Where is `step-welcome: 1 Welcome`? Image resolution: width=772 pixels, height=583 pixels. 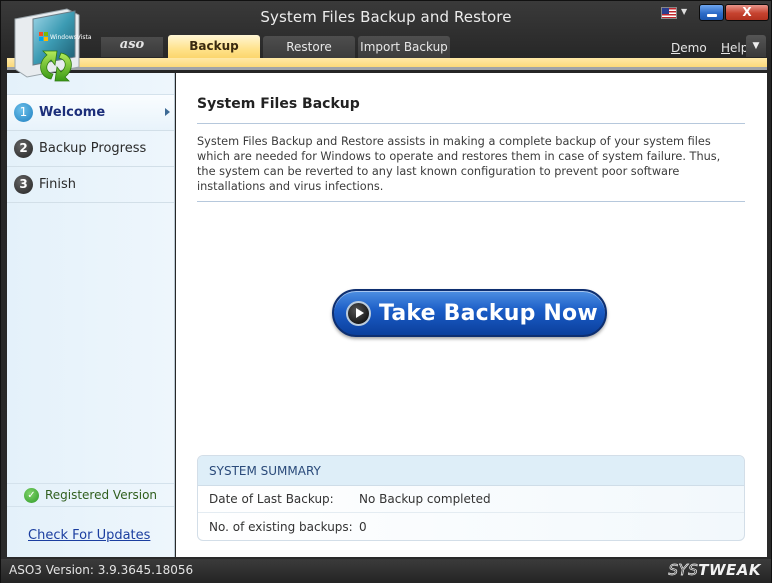 step-welcome: 1 Welcome is located at coordinates (90, 113).